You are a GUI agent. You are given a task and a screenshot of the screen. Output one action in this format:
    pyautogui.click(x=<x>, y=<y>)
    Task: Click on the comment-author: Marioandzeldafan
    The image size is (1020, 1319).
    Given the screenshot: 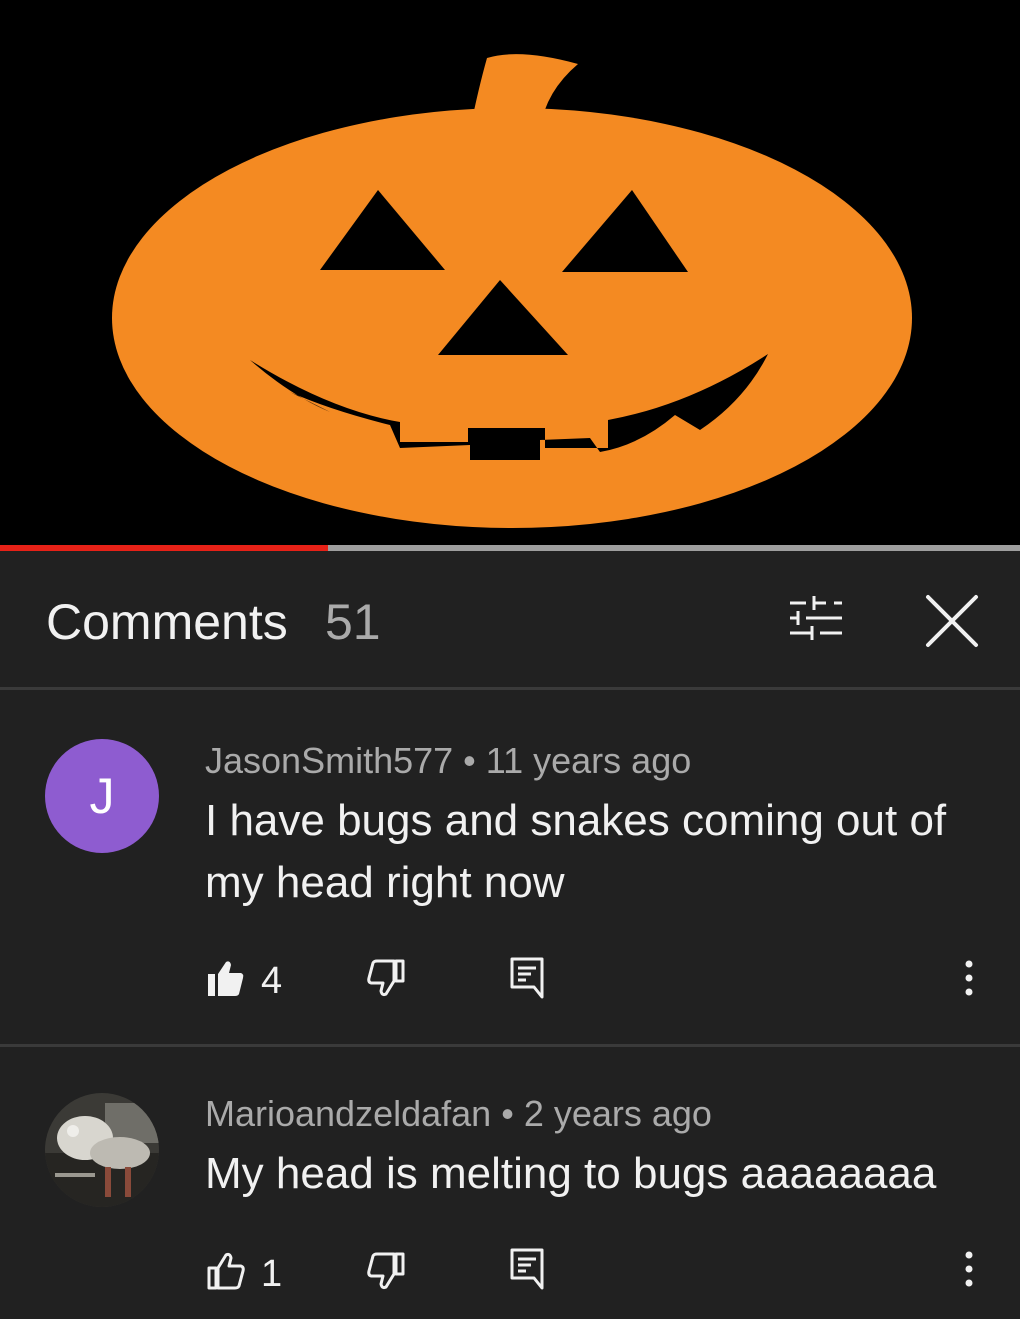 What is the action you would take?
    pyautogui.click(x=348, y=1113)
    